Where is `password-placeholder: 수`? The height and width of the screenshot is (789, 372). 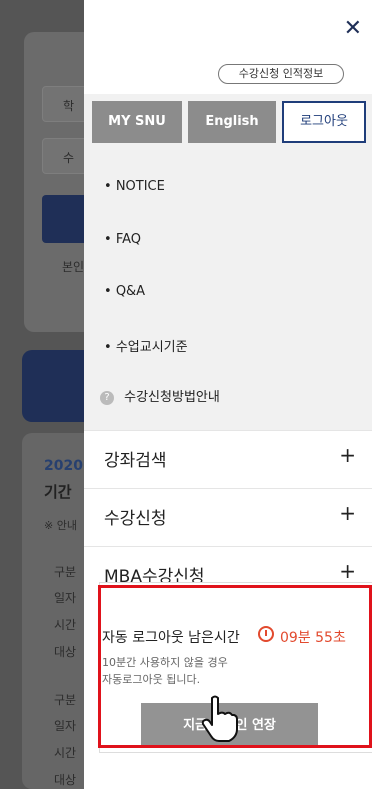 password-placeholder: 수 is located at coordinates (69, 158).